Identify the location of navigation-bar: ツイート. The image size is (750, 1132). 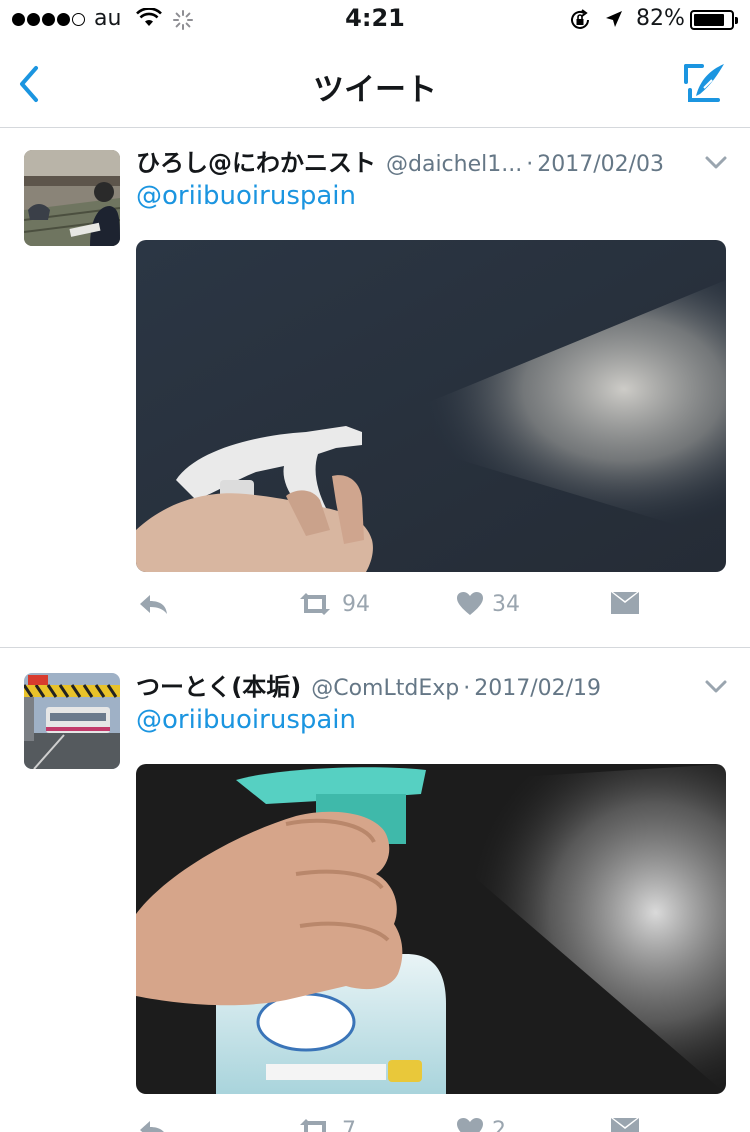
(375, 84).